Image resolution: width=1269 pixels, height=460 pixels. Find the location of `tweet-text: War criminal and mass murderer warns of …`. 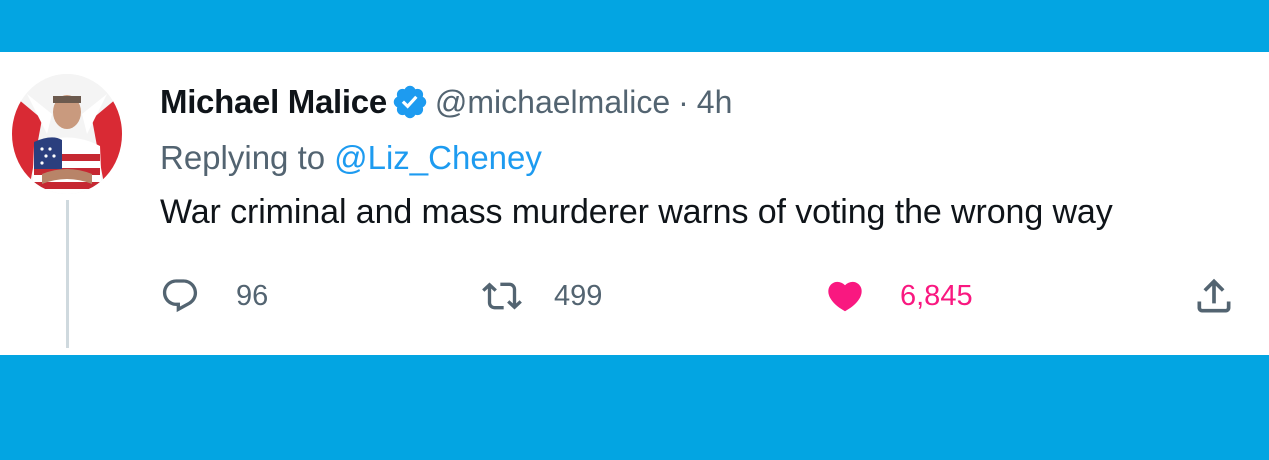

tweet-text: War criminal and mass murderer warns of … is located at coordinates (636, 212).